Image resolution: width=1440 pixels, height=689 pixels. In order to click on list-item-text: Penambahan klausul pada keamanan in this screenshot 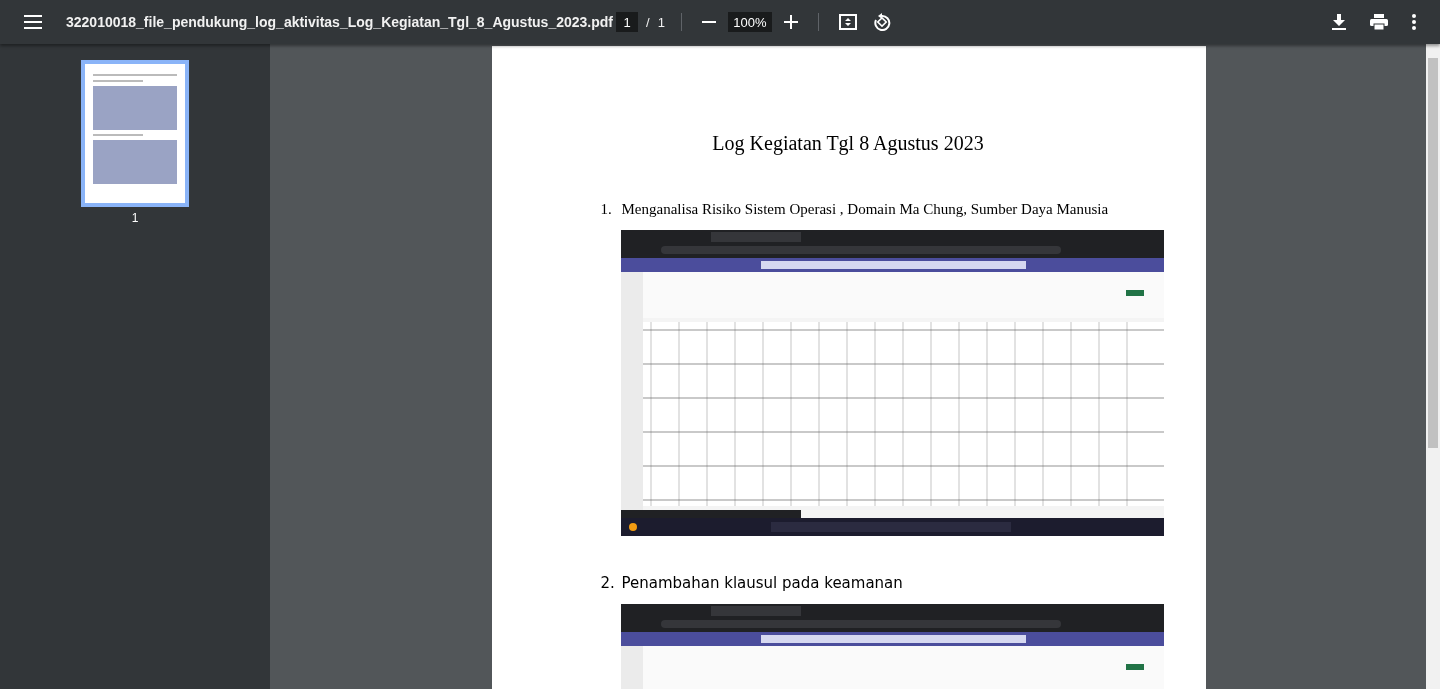, I will do `click(762, 583)`.